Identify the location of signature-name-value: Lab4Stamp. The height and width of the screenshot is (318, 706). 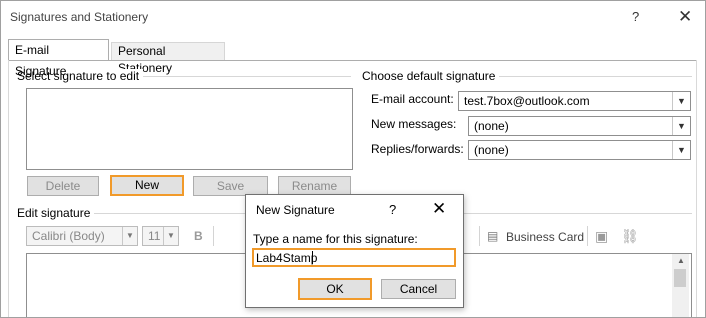
(287, 258).